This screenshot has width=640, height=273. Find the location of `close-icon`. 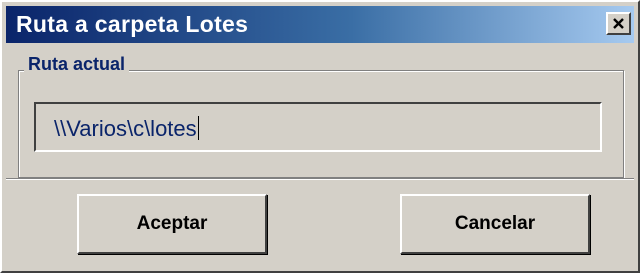

close-icon is located at coordinates (618, 23).